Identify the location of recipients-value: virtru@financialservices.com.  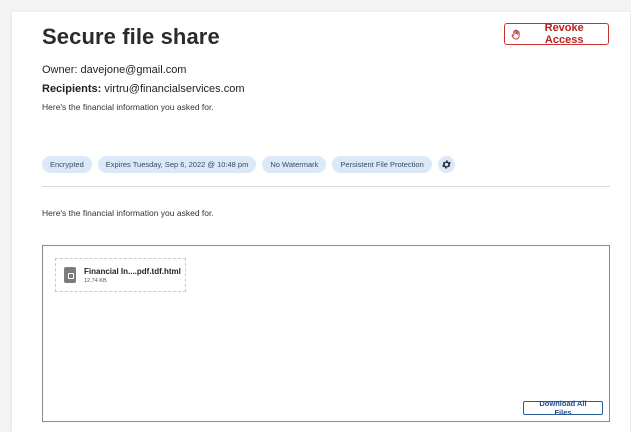
(174, 89).